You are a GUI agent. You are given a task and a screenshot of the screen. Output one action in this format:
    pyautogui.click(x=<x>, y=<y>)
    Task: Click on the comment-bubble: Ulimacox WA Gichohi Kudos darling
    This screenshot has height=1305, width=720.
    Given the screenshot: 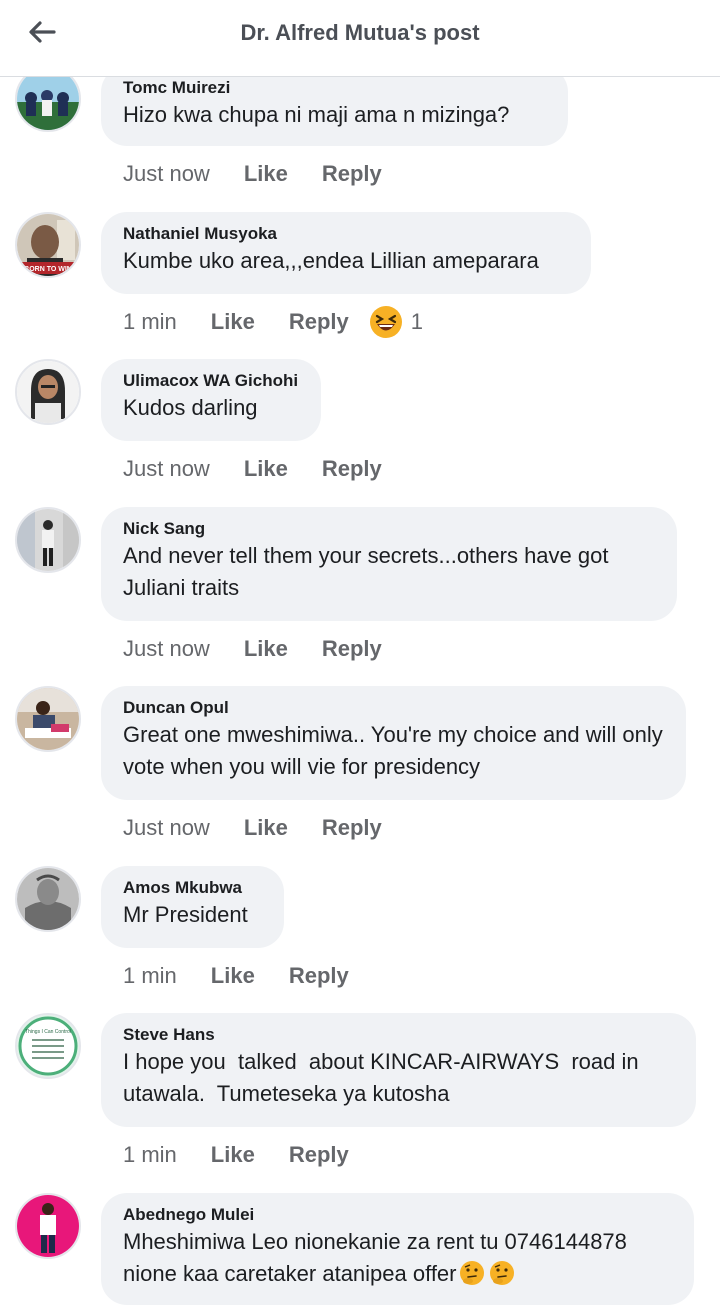 What is the action you would take?
    pyautogui.click(x=211, y=400)
    